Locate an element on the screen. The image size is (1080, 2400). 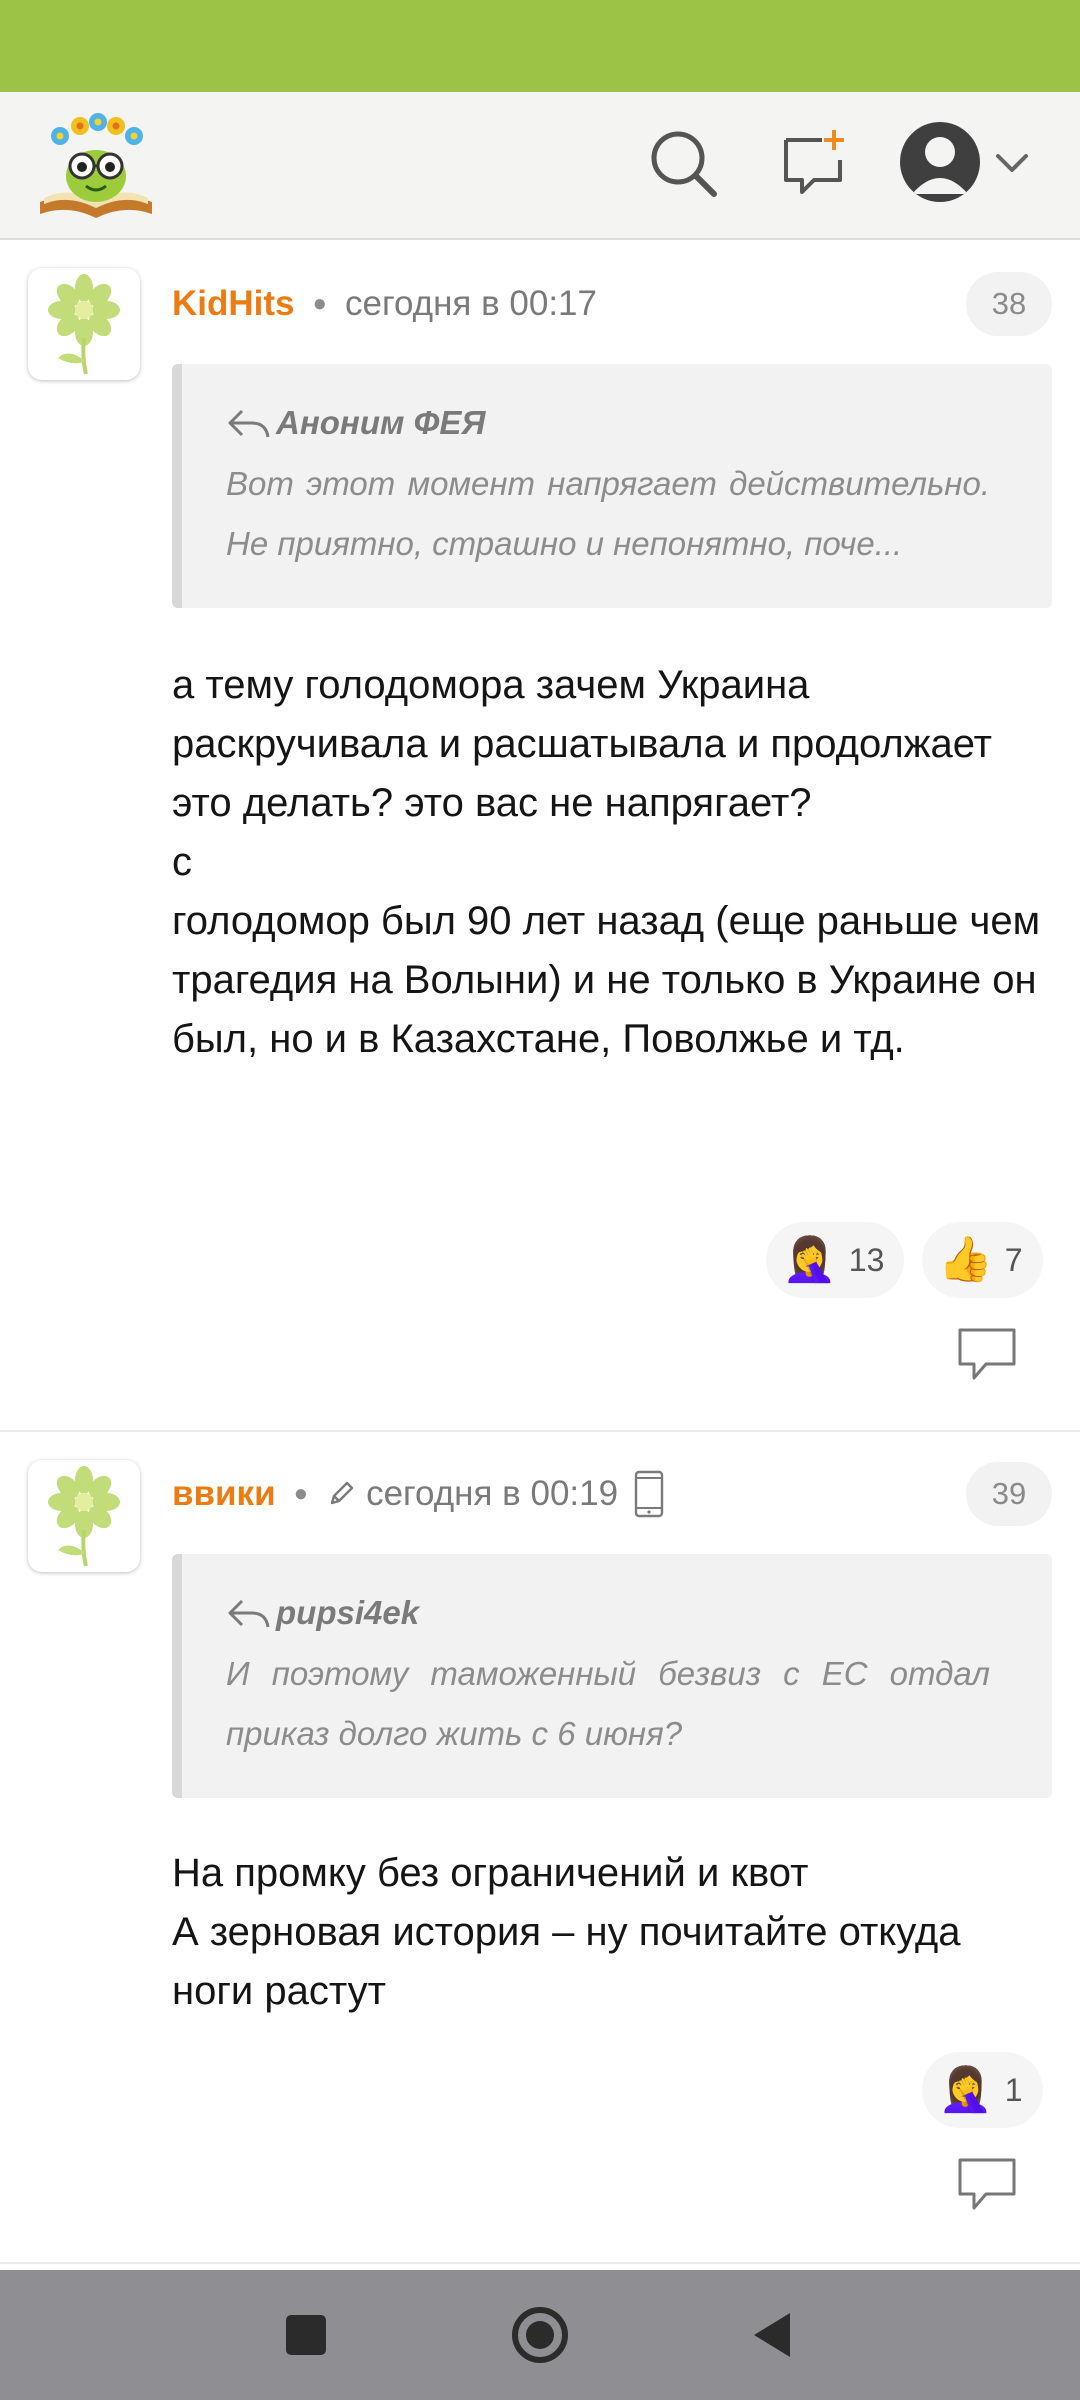
site-logo is located at coordinates (96, 166).